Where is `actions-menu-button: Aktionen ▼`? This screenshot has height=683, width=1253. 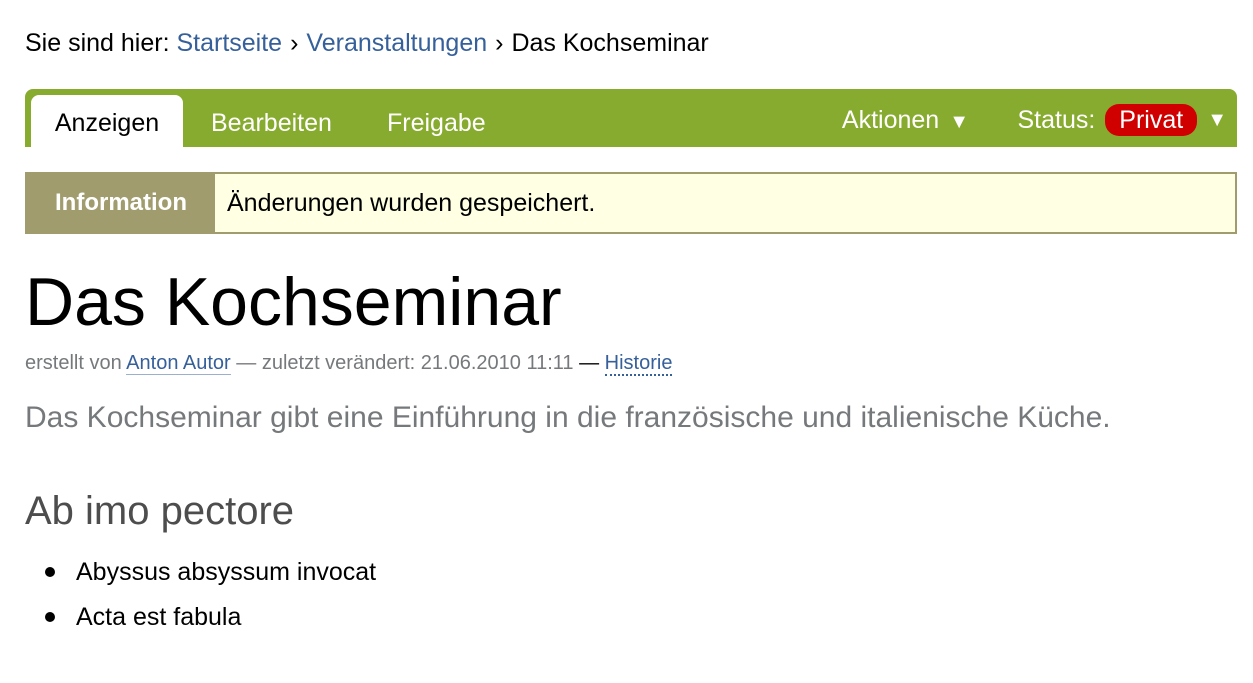
actions-menu-button: Aktionen ▼ is located at coordinates (905, 121).